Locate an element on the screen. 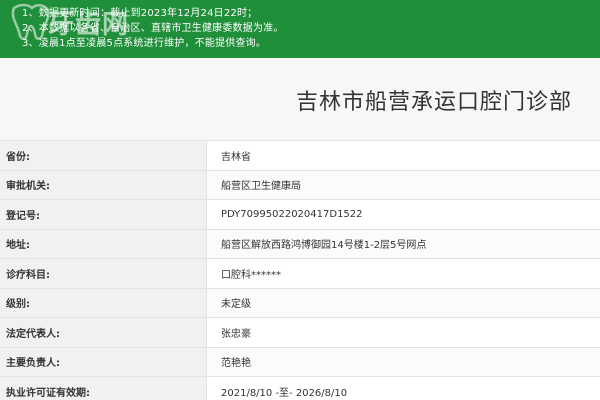 The height and width of the screenshot is (400, 600). table-row: 省份: 吉林省 is located at coordinates (300, 155).